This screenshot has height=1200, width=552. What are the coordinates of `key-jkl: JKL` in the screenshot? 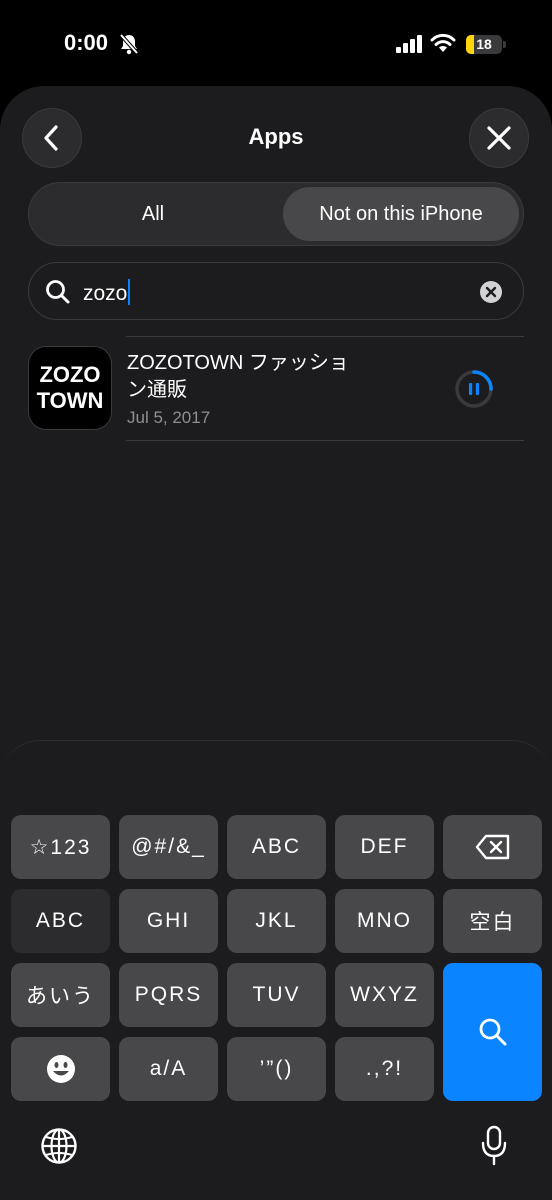 It's located at (276, 921).